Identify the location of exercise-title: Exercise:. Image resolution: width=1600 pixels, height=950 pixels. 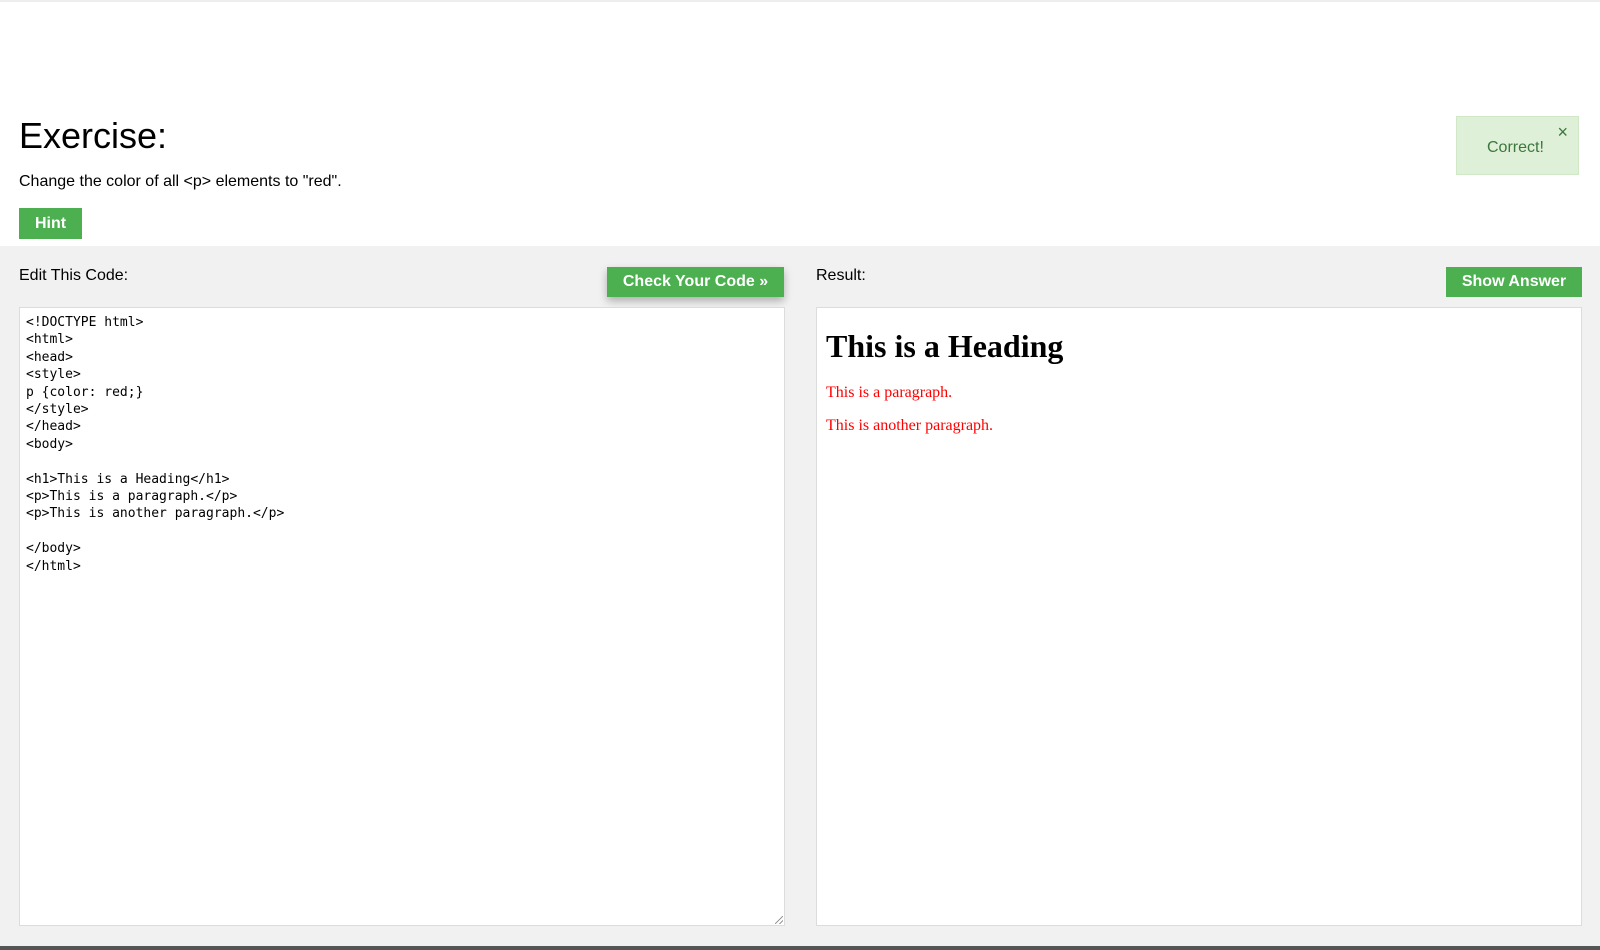
(93, 135).